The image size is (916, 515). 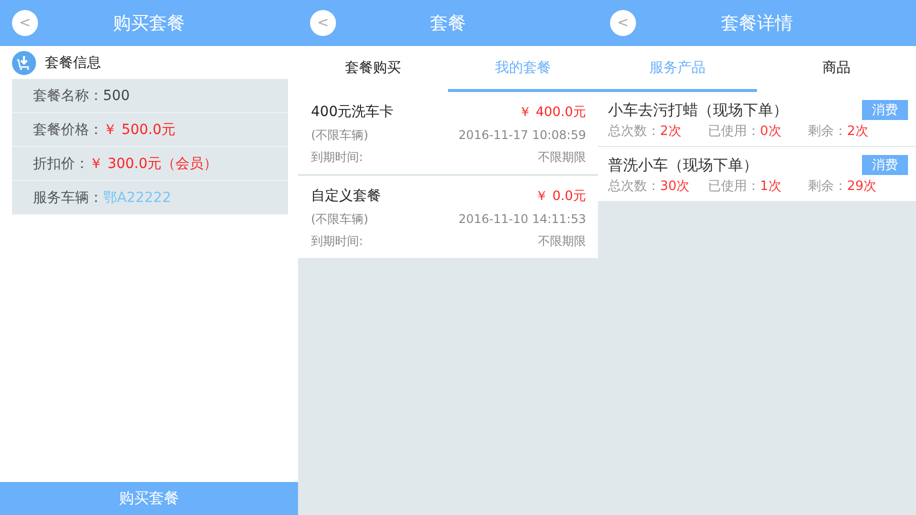 What do you see at coordinates (24, 62) in the screenshot?
I see `cart-download-icon` at bounding box center [24, 62].